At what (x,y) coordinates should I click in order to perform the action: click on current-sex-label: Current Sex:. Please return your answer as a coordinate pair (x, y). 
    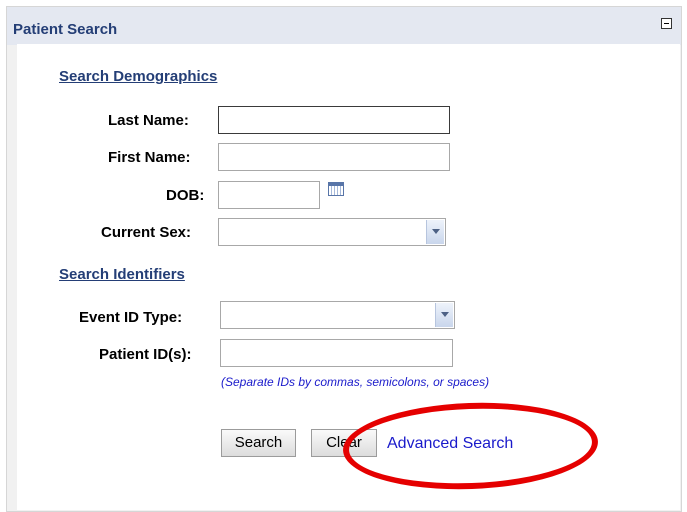
    Looking at the image, I should click on (146, 232).